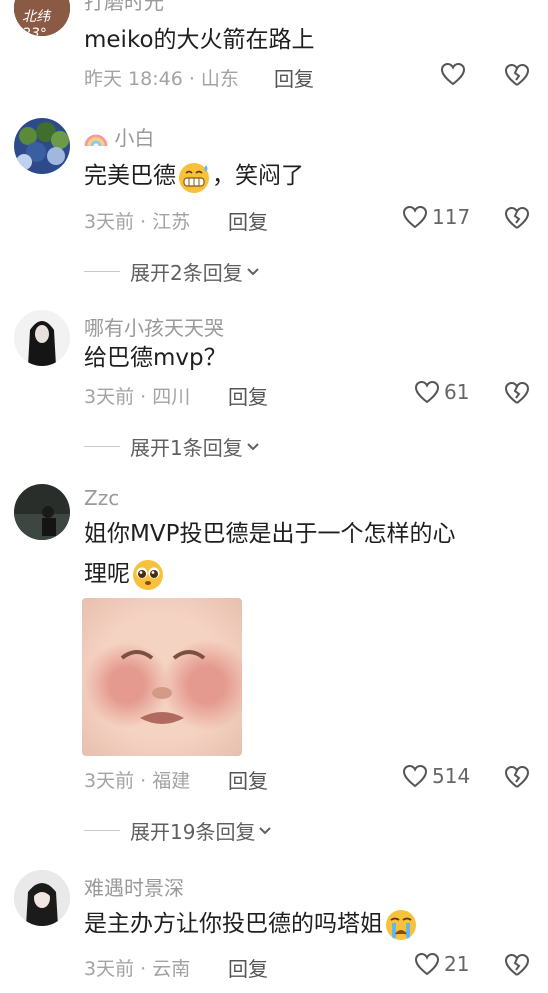 The width and height of the screenshot is (548, 993). I want to click on like-button: 514, so click(436, 776).